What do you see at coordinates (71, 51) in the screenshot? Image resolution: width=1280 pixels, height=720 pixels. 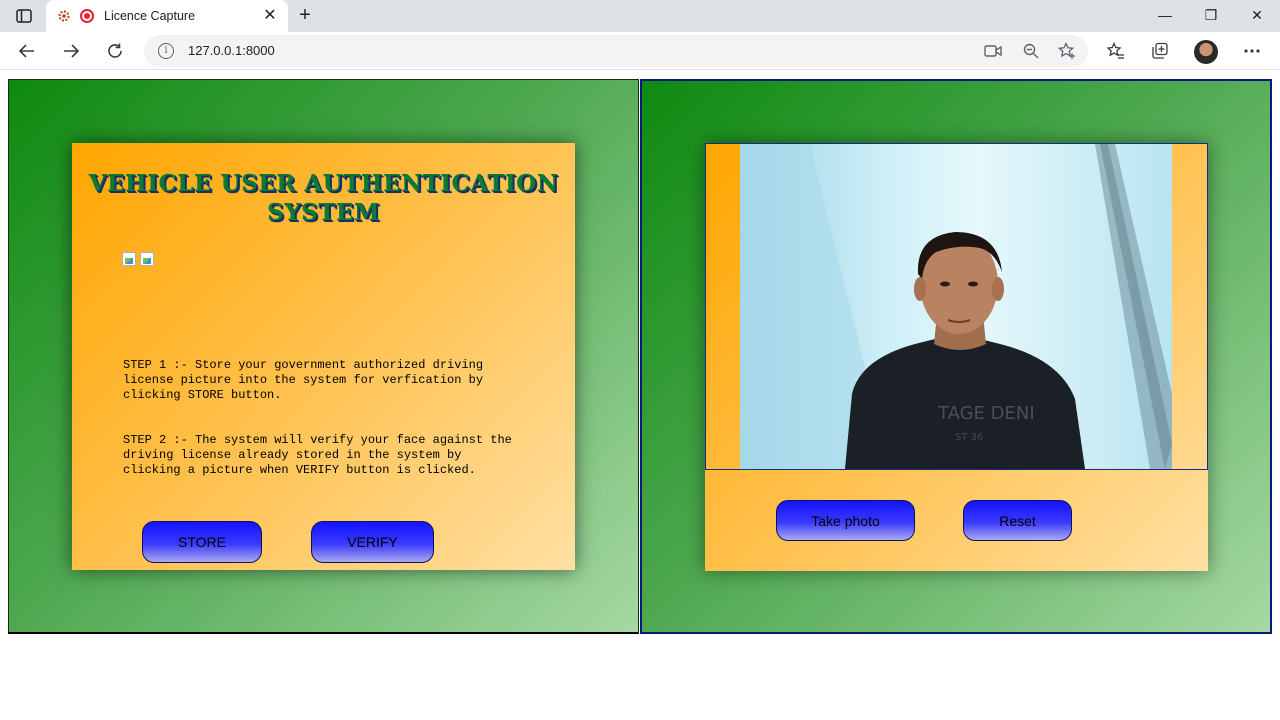 I see `forward-arrow-icon` at bounding box center [71, 51].